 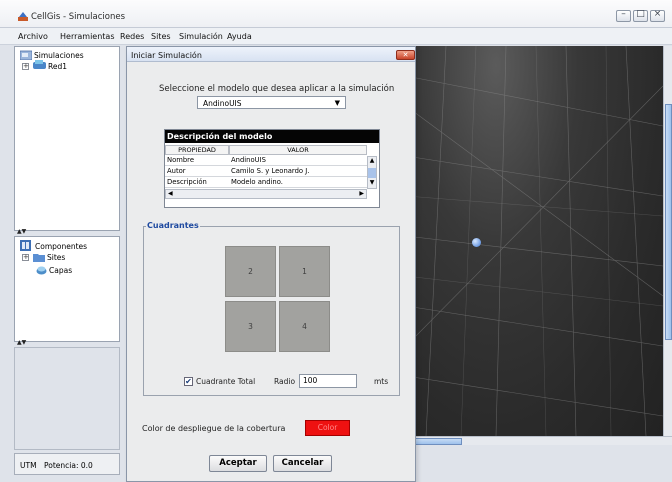 What do you see at coordinates (197, 161) in the screenshot?
I see `table-cell-property: Nombre` at bounding box center [197, 161].